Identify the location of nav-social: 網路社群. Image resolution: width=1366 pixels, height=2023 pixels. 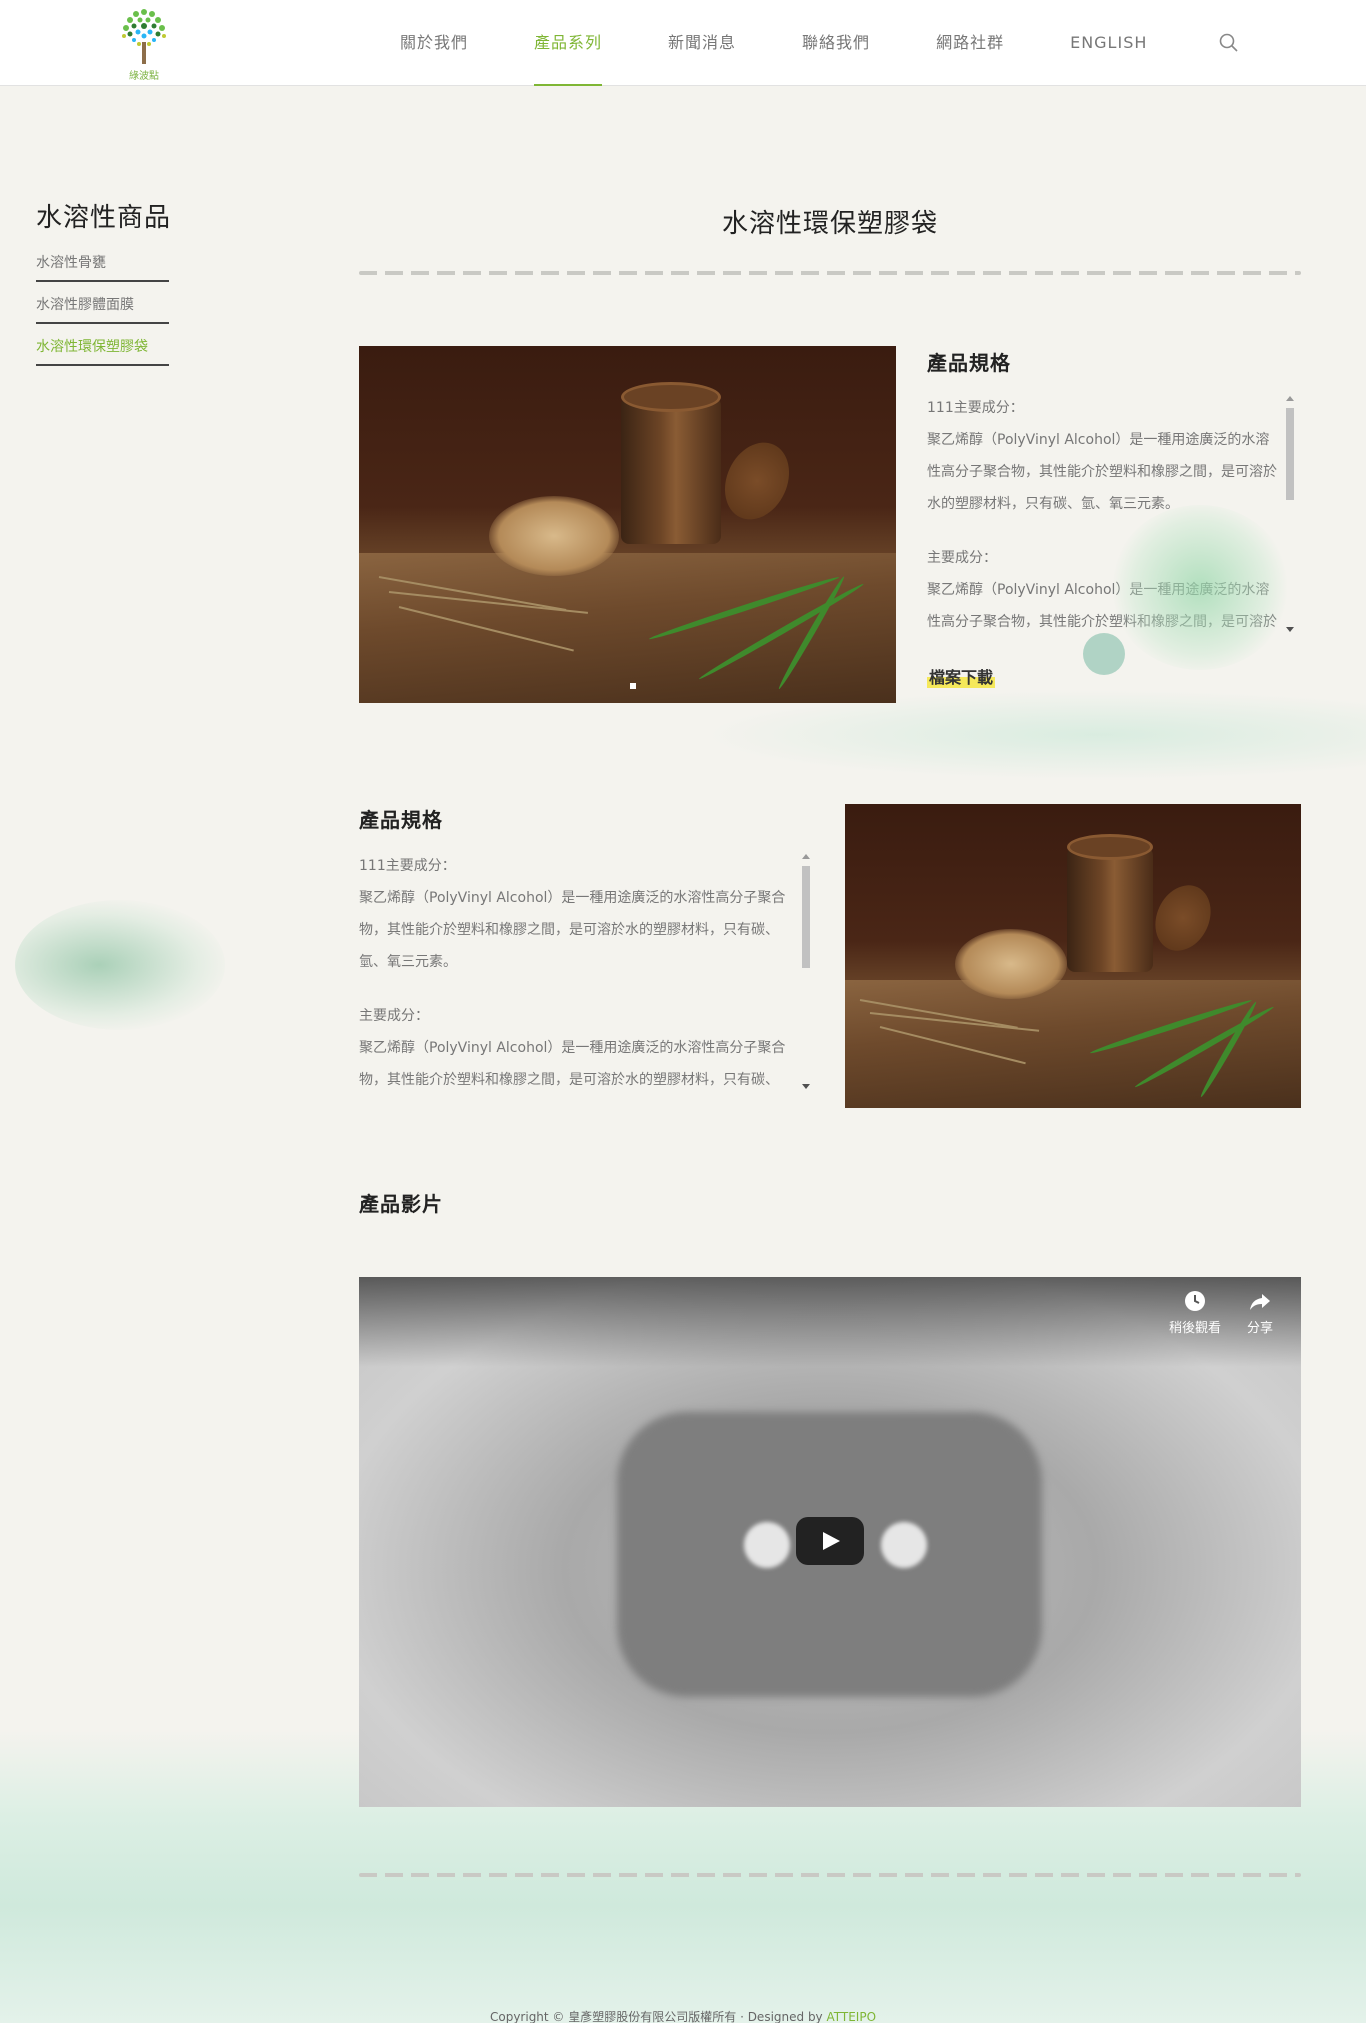
(970, 43).